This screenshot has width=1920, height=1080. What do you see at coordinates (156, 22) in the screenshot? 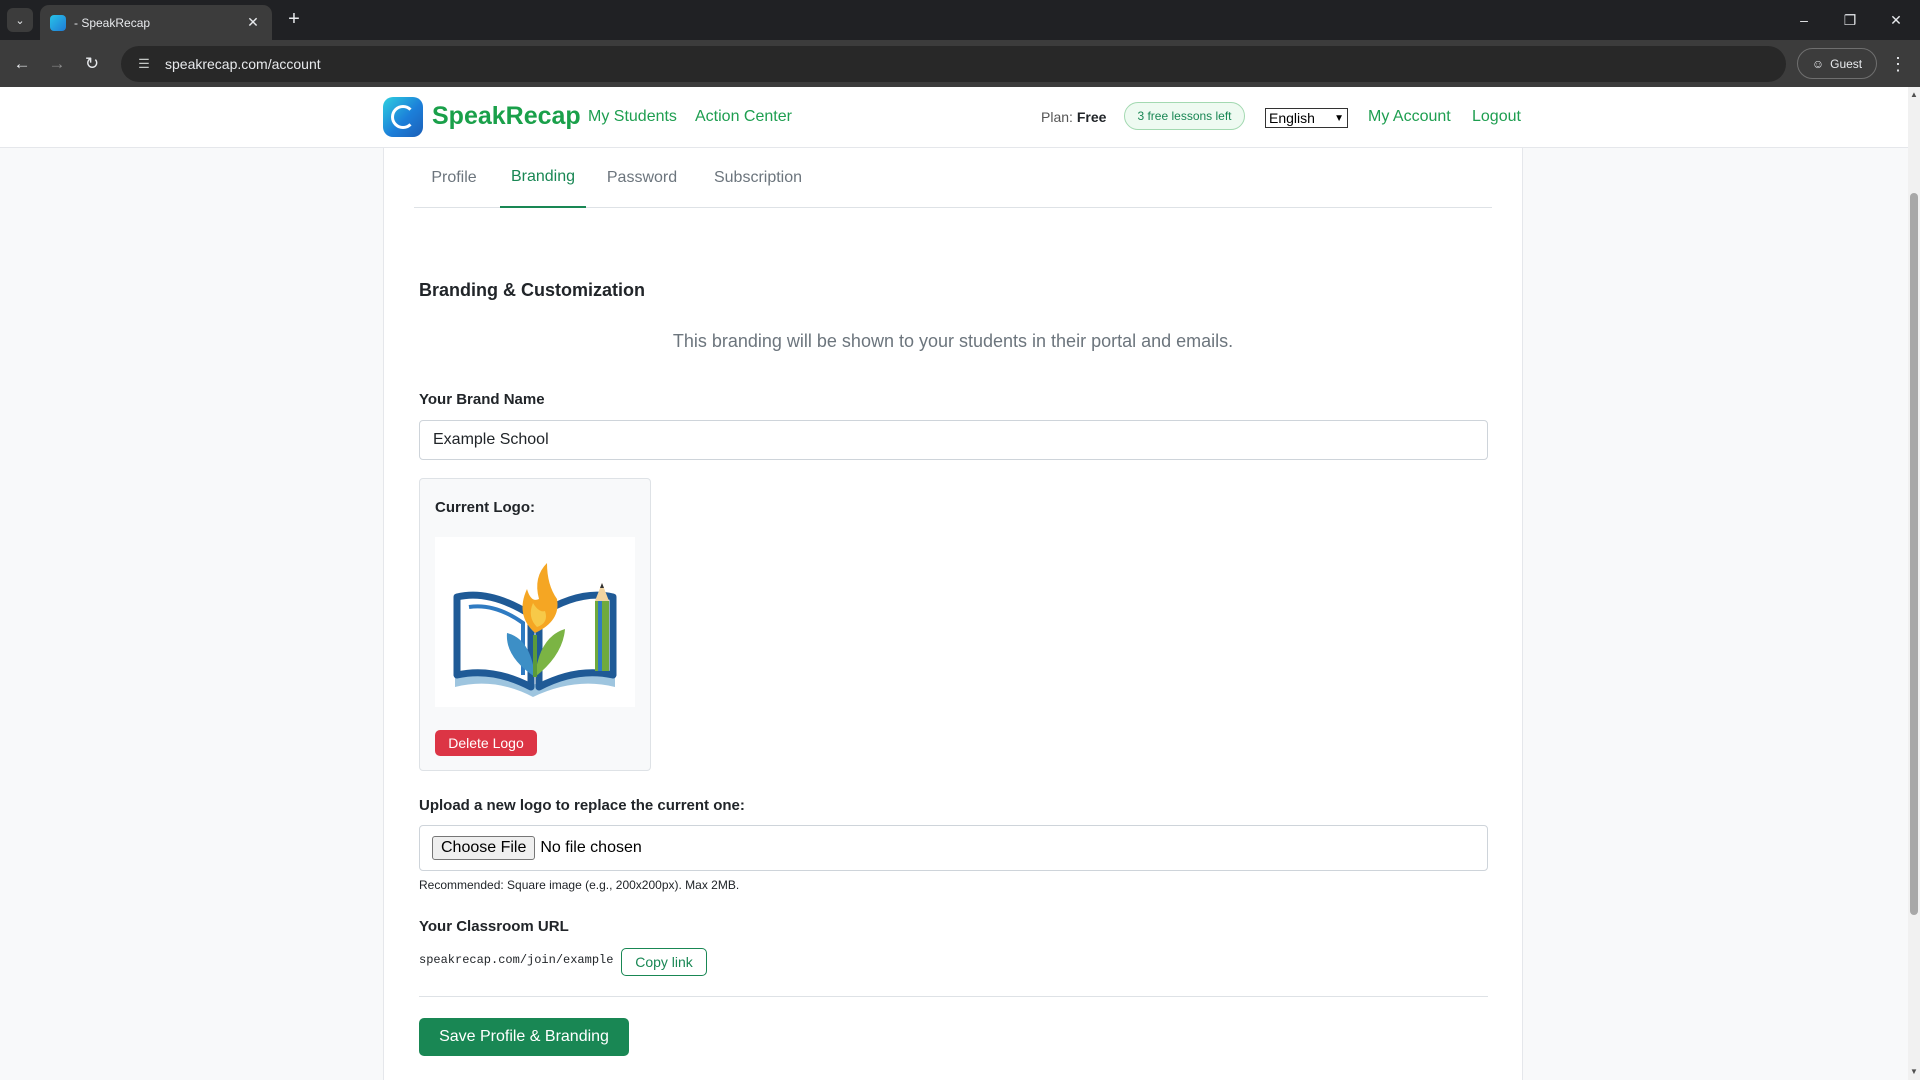
I see `browser-tab: - SpeakRecap ✕` at bounding box center [156, 22].